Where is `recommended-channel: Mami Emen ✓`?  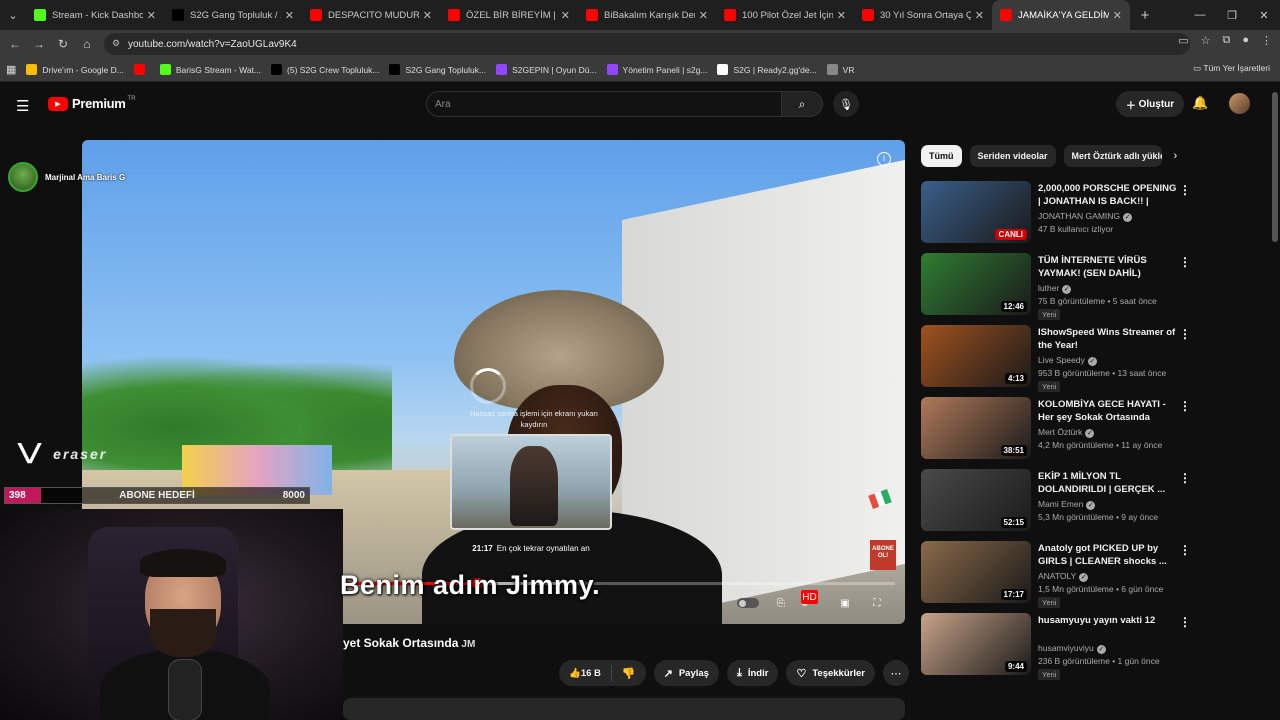 recommended-channel: Mami Emen ✓ is located at coordinates (1067, 504).